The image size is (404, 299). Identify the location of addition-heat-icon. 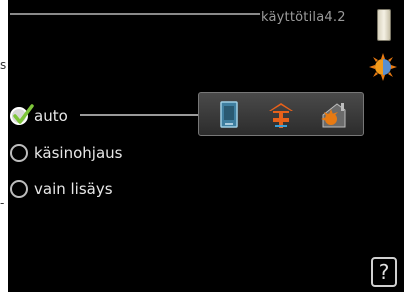
(281, 115).